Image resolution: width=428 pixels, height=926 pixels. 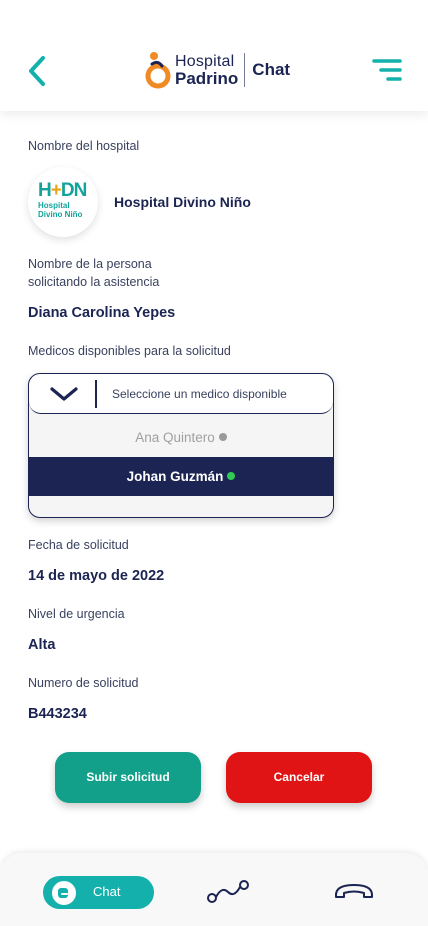 What do you see at coordinates (207, 78) in the screenshot?
I see `logo-line2: Padrino` at bounding box center [207, 78].